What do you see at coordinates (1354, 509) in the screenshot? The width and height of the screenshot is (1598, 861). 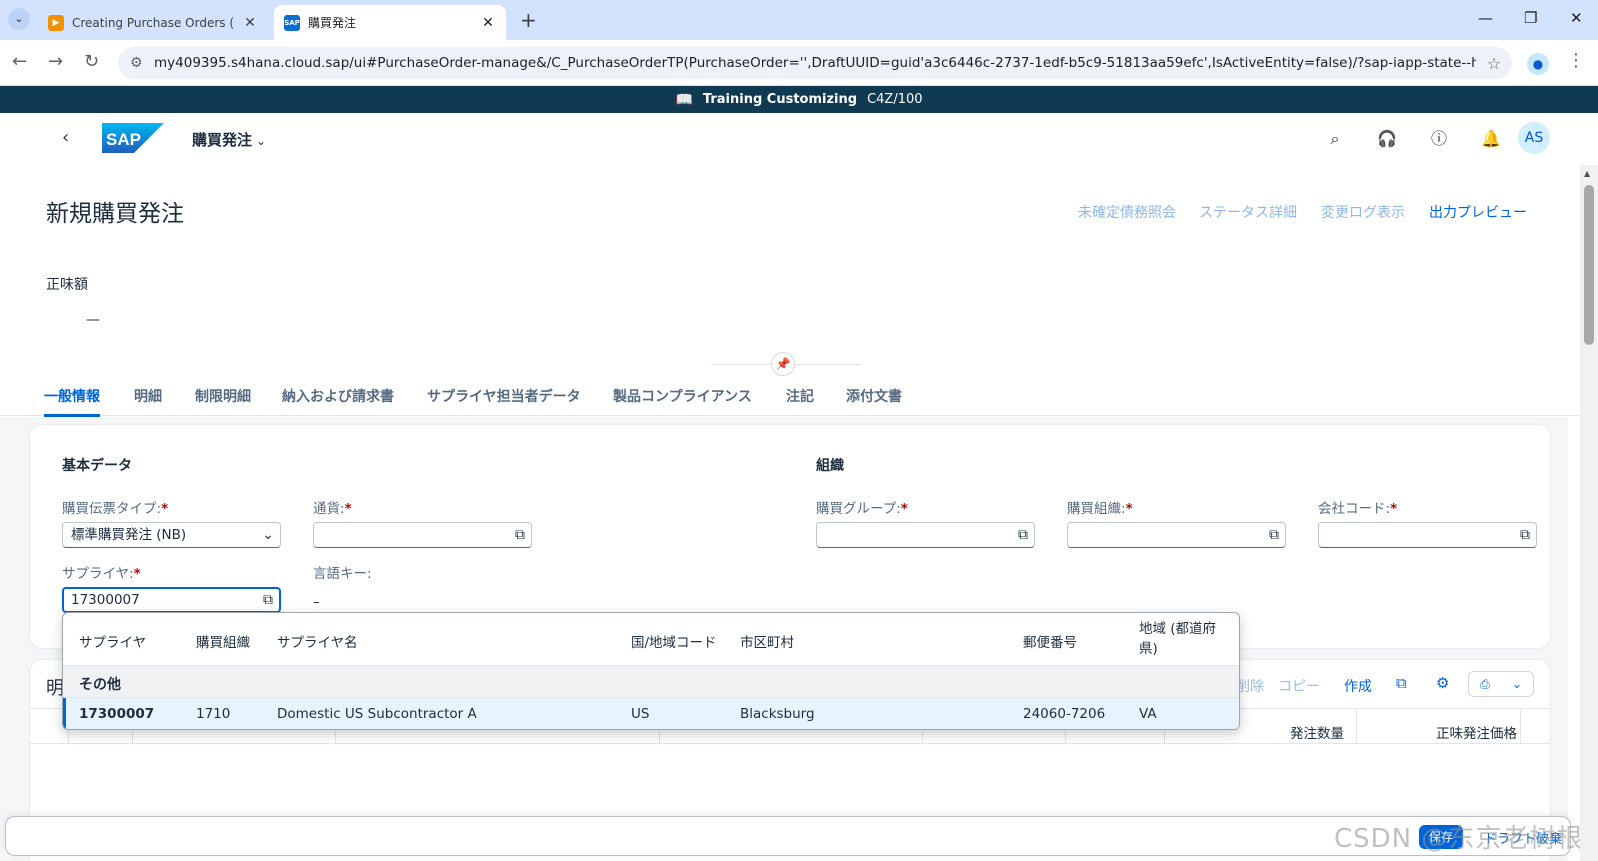 I see `company-code-label-text: 会社コード:` at bounding box center [1354, 509].